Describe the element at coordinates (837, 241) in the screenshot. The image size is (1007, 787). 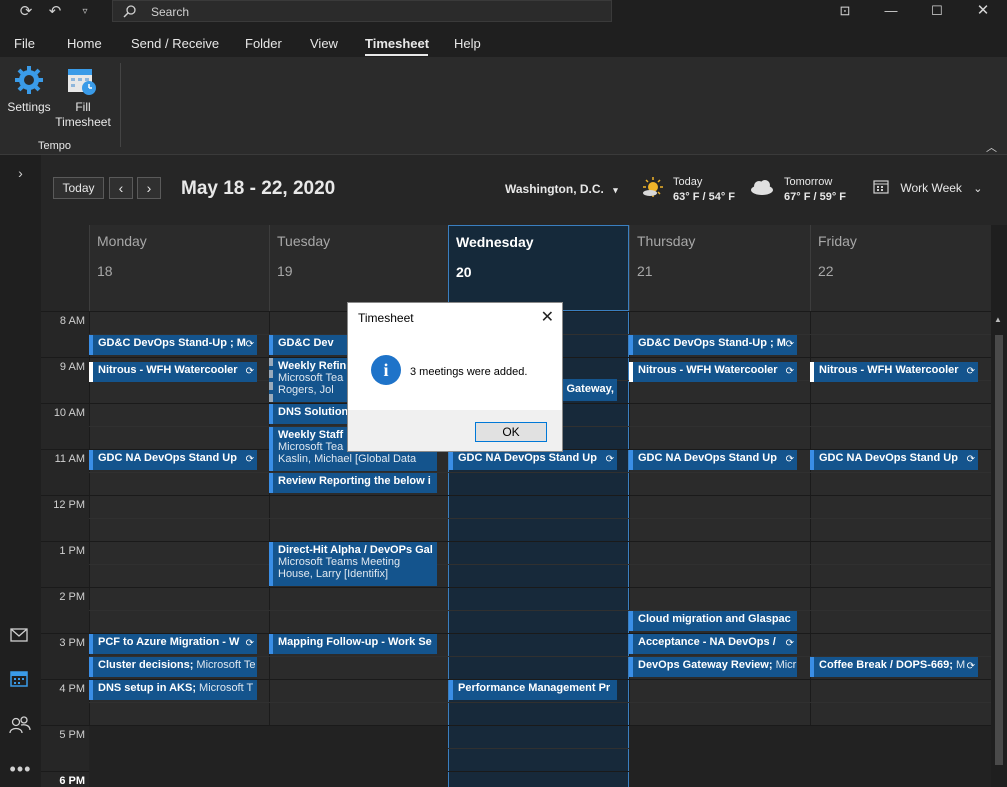
I see `day-name: Friday` at that location.